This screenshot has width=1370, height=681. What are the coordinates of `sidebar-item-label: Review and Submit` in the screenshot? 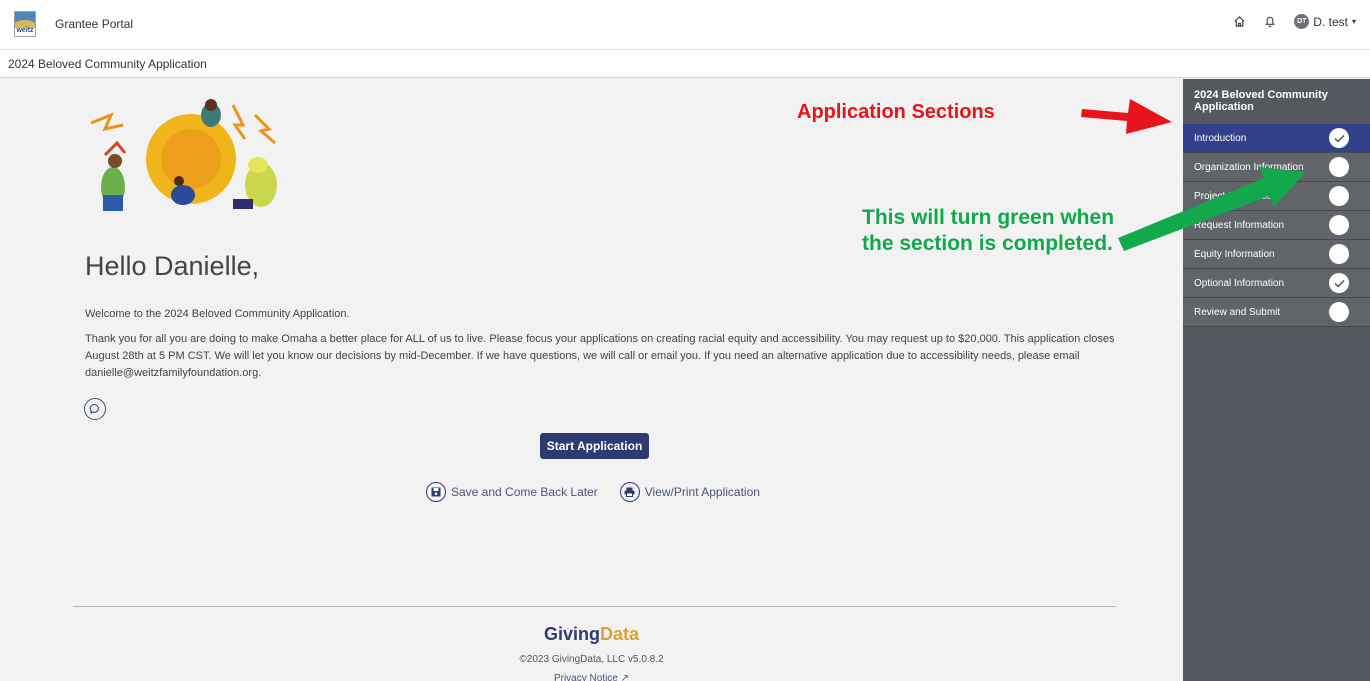 It's located at (1237, 312).